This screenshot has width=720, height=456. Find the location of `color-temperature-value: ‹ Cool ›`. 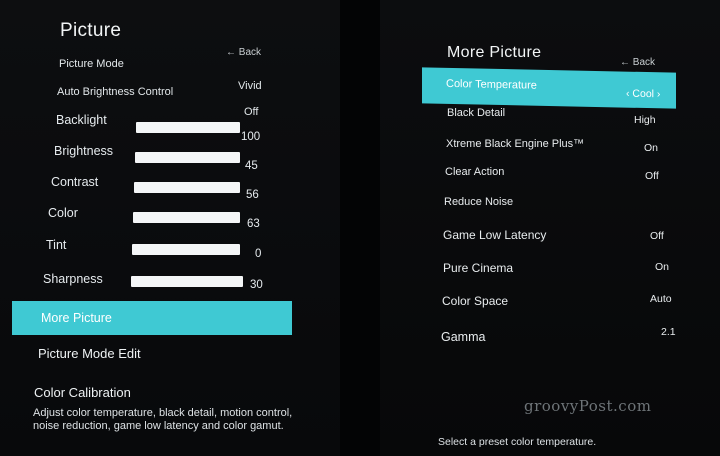

color-temperature-value: ‹ Cool › is located at coordinates (643, 94).